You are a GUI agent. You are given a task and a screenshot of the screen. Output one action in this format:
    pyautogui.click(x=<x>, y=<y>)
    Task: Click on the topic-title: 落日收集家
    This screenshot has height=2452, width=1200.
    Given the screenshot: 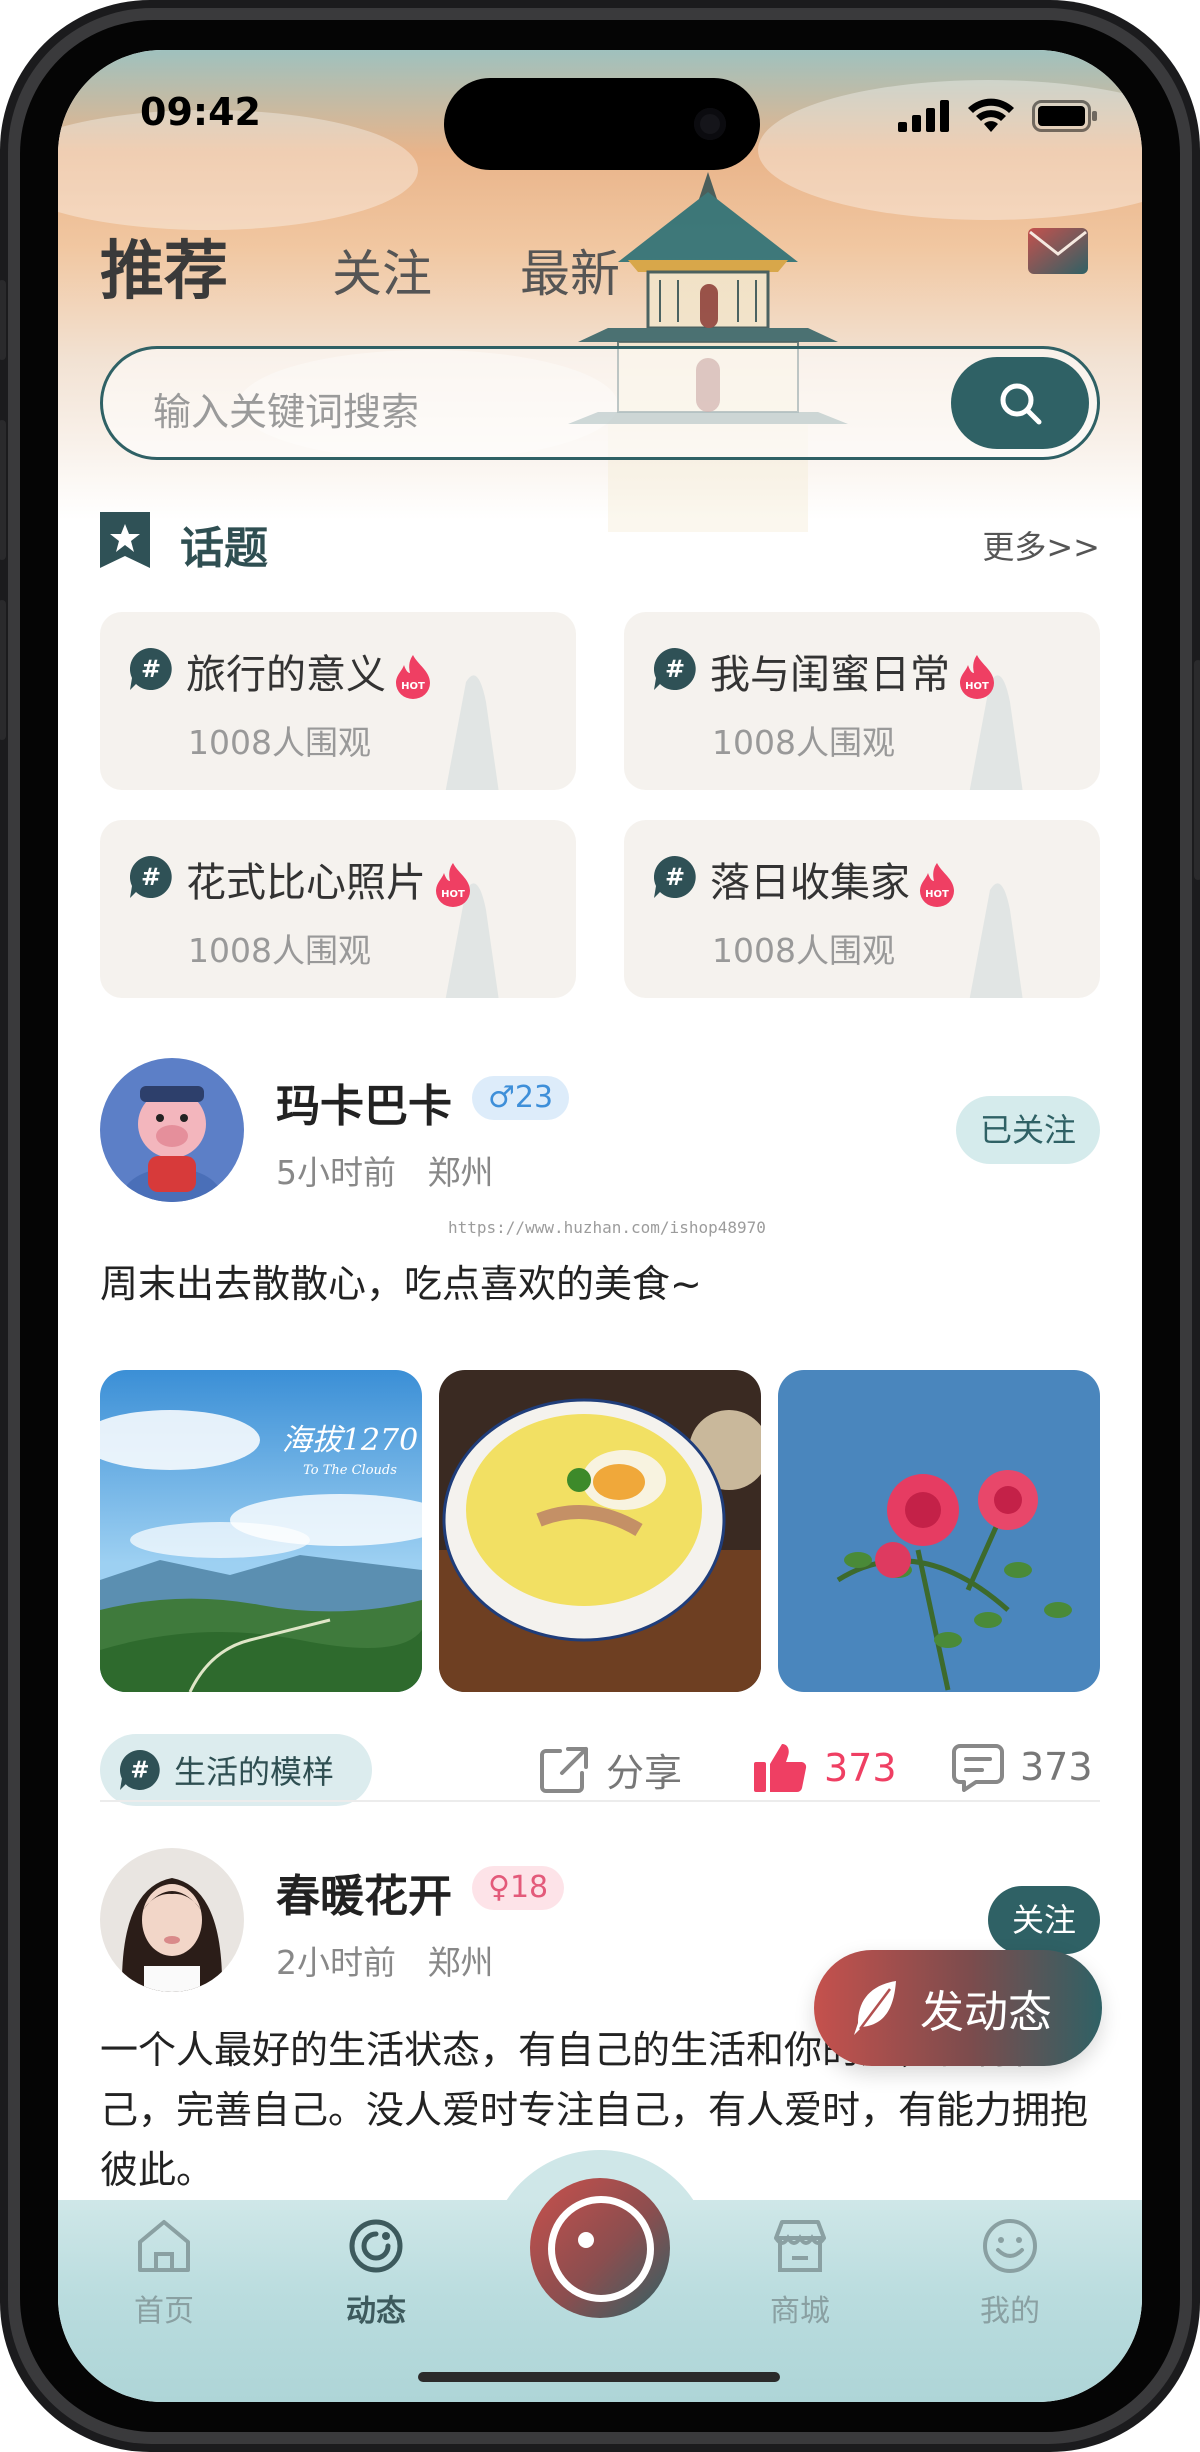 What is the action you would take?
    pyautogui.click(x=810, y=883)
    